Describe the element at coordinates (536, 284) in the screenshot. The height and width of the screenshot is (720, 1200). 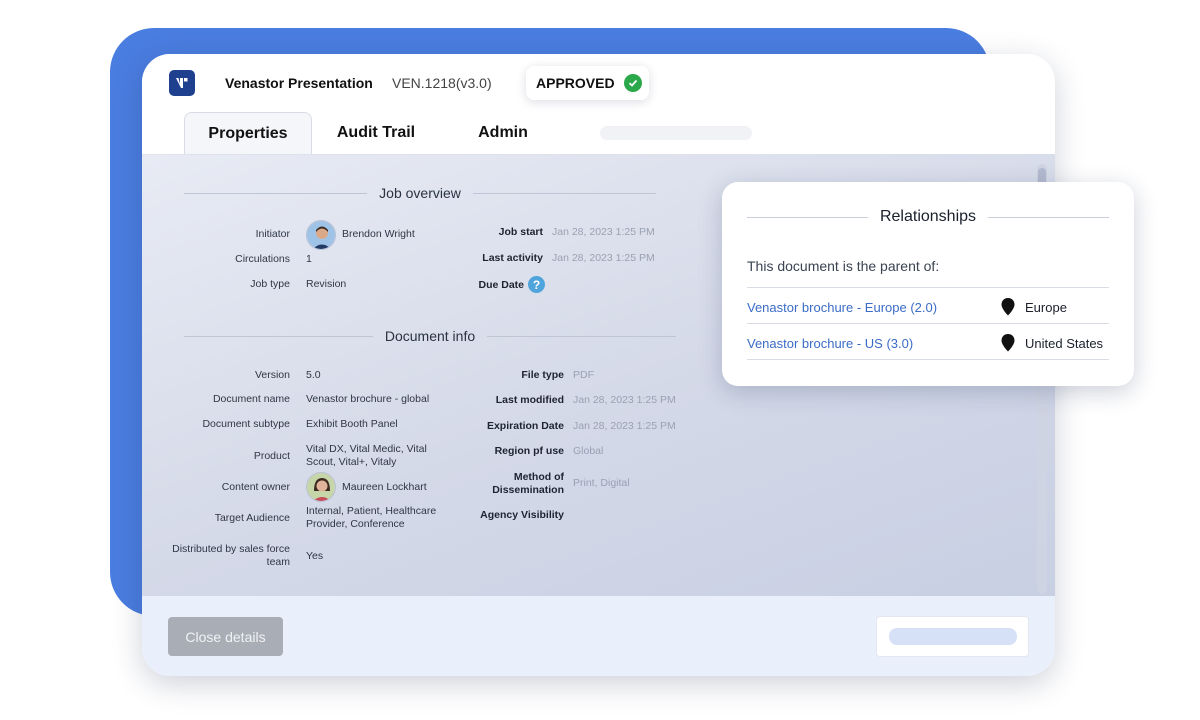
I see `help-icon: ?` at that location.